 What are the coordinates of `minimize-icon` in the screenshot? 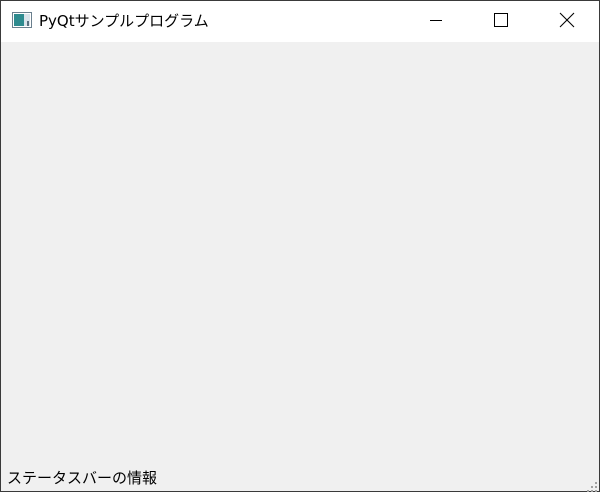 It's located at (436, 21).